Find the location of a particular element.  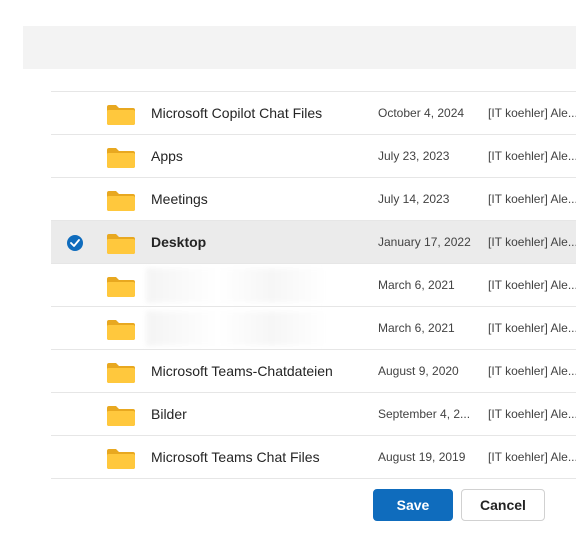

modified-date: August 19, 2019 is located at coordinates (422, 457).